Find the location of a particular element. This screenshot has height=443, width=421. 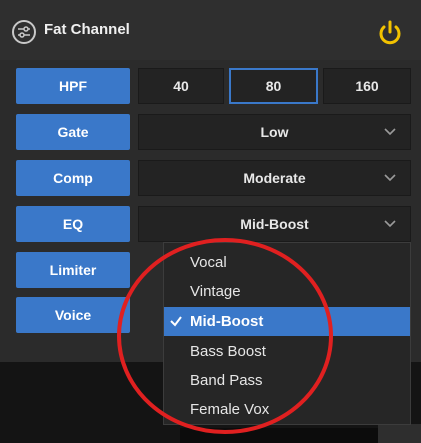

hpf-option-80: 80 is located at coordinates (273, 86).